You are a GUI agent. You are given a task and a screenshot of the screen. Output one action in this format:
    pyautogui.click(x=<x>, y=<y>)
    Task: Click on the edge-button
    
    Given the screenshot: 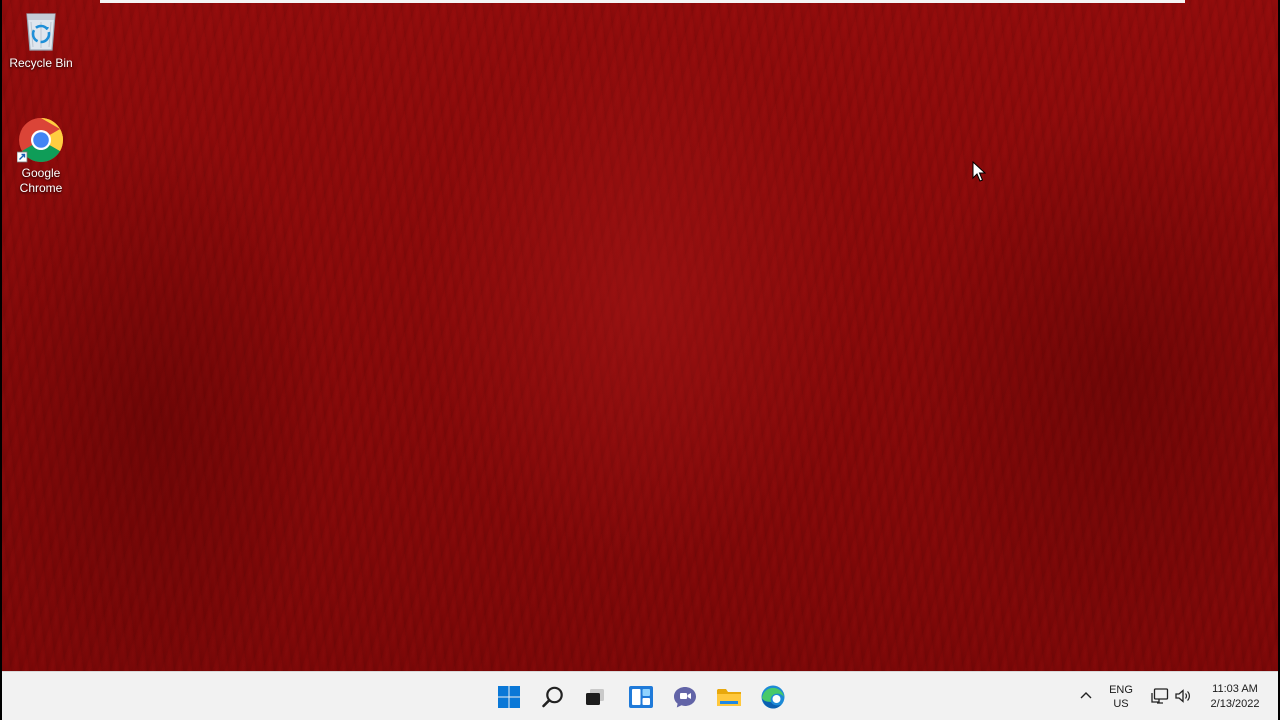 What is the action you would take?
    pyautogui.click(x=773, y=697)
    